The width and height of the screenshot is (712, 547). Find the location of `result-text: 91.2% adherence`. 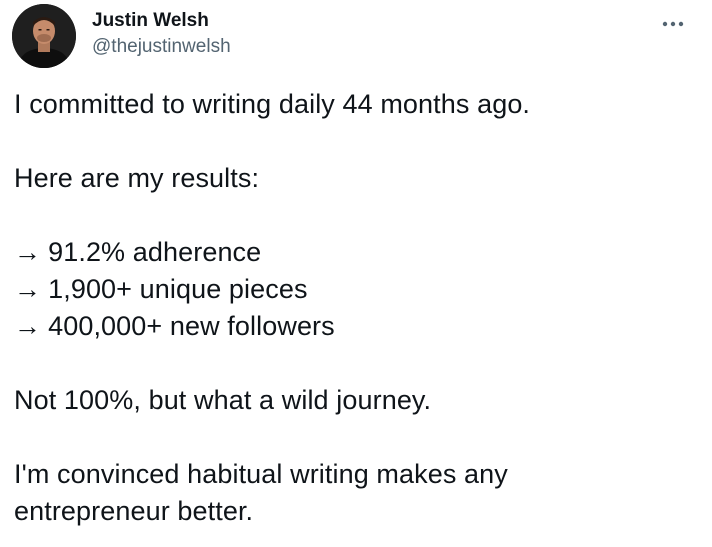

result-text: 91.2% adherence is located at coordinates (155, 252).